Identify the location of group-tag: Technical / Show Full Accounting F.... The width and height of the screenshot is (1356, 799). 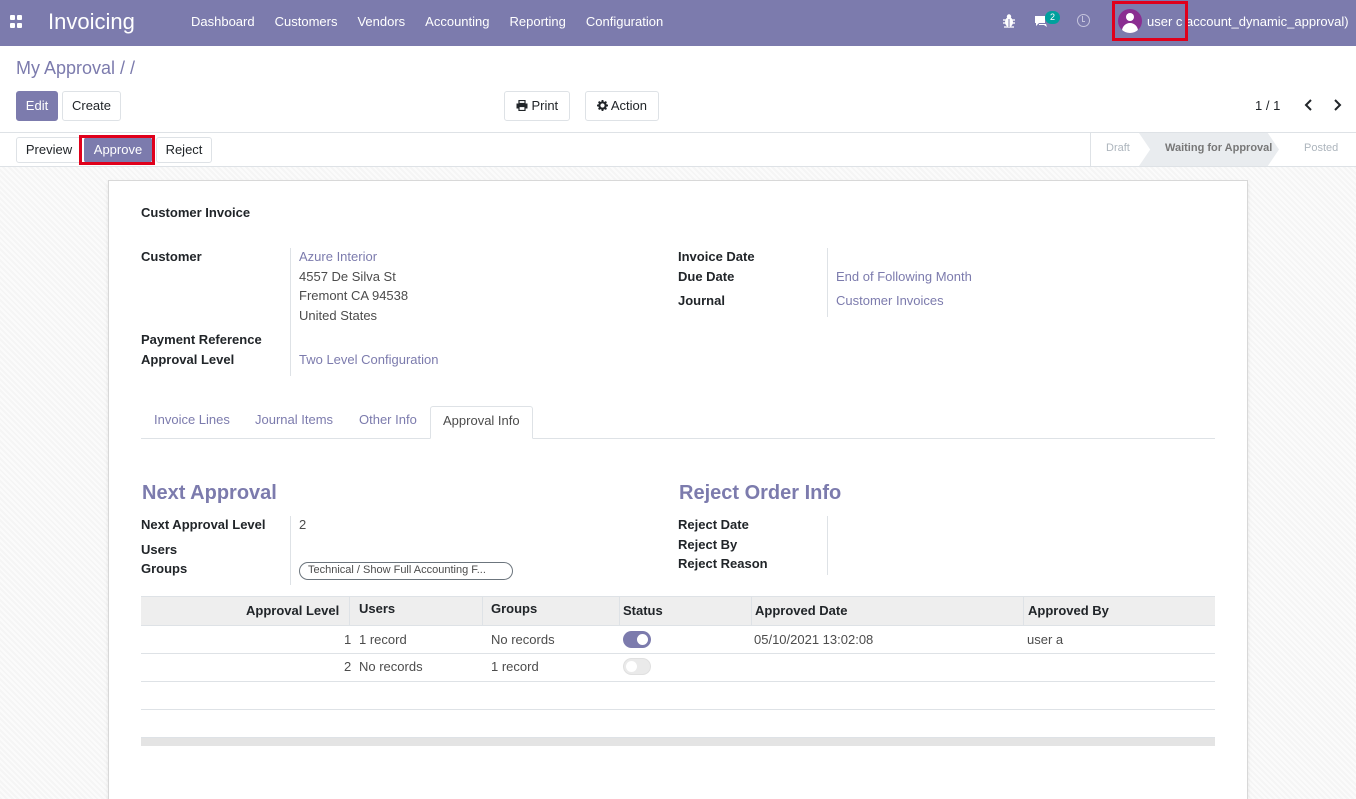
(406, 571).